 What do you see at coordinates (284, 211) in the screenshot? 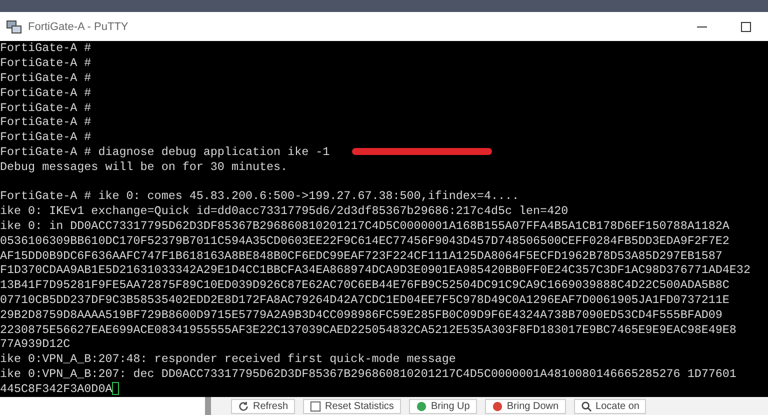
I see `terminal-line: ike 0: IKEv1 exchange=Quick id=dd0acc73317795d6/2d3df85367b29686:217c4d5c len=420` at bounding box center [284, 211].